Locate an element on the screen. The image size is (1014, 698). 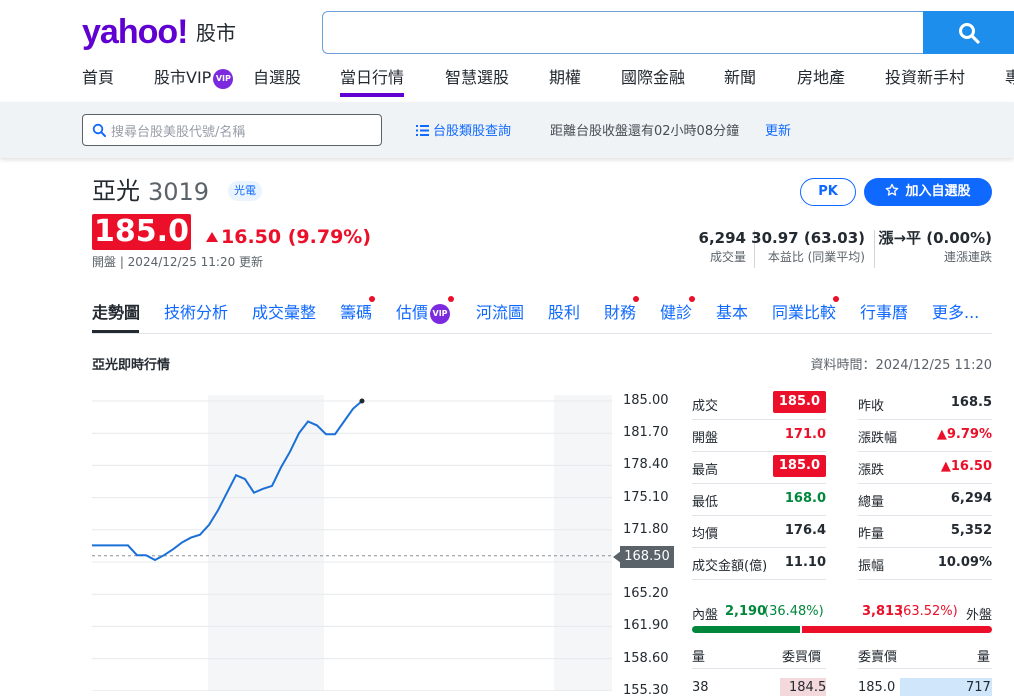
sub-toolbar: 搜尋台股美股代號/名稱 台股類股查詢 距離台股收盤還有02小時08分鐘 更新 is located at coordinates (507, 130).